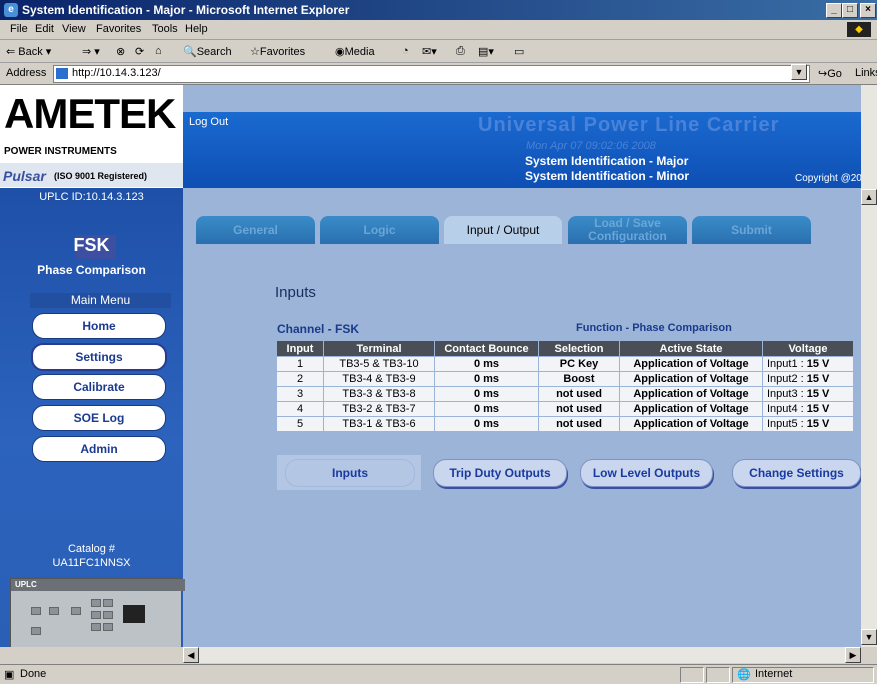 Image resolution: width=877 pixels, height=684 pixels. I want to click on admin-button: Admin, so click(99, 449).